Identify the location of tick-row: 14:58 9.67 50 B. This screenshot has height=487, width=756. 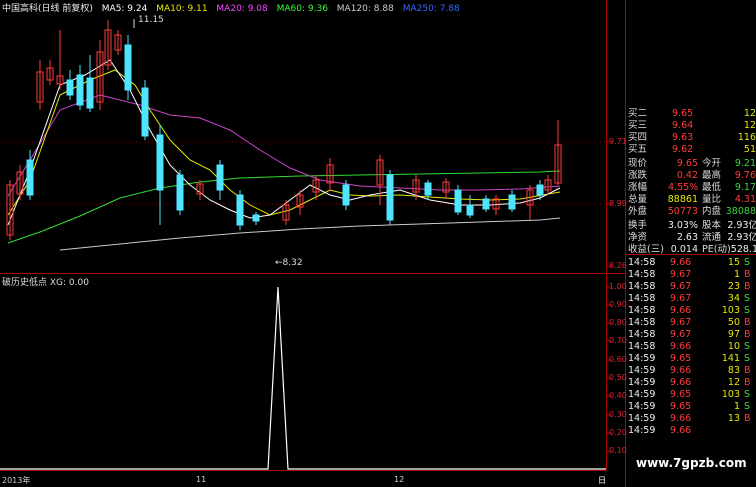
(689, 322).